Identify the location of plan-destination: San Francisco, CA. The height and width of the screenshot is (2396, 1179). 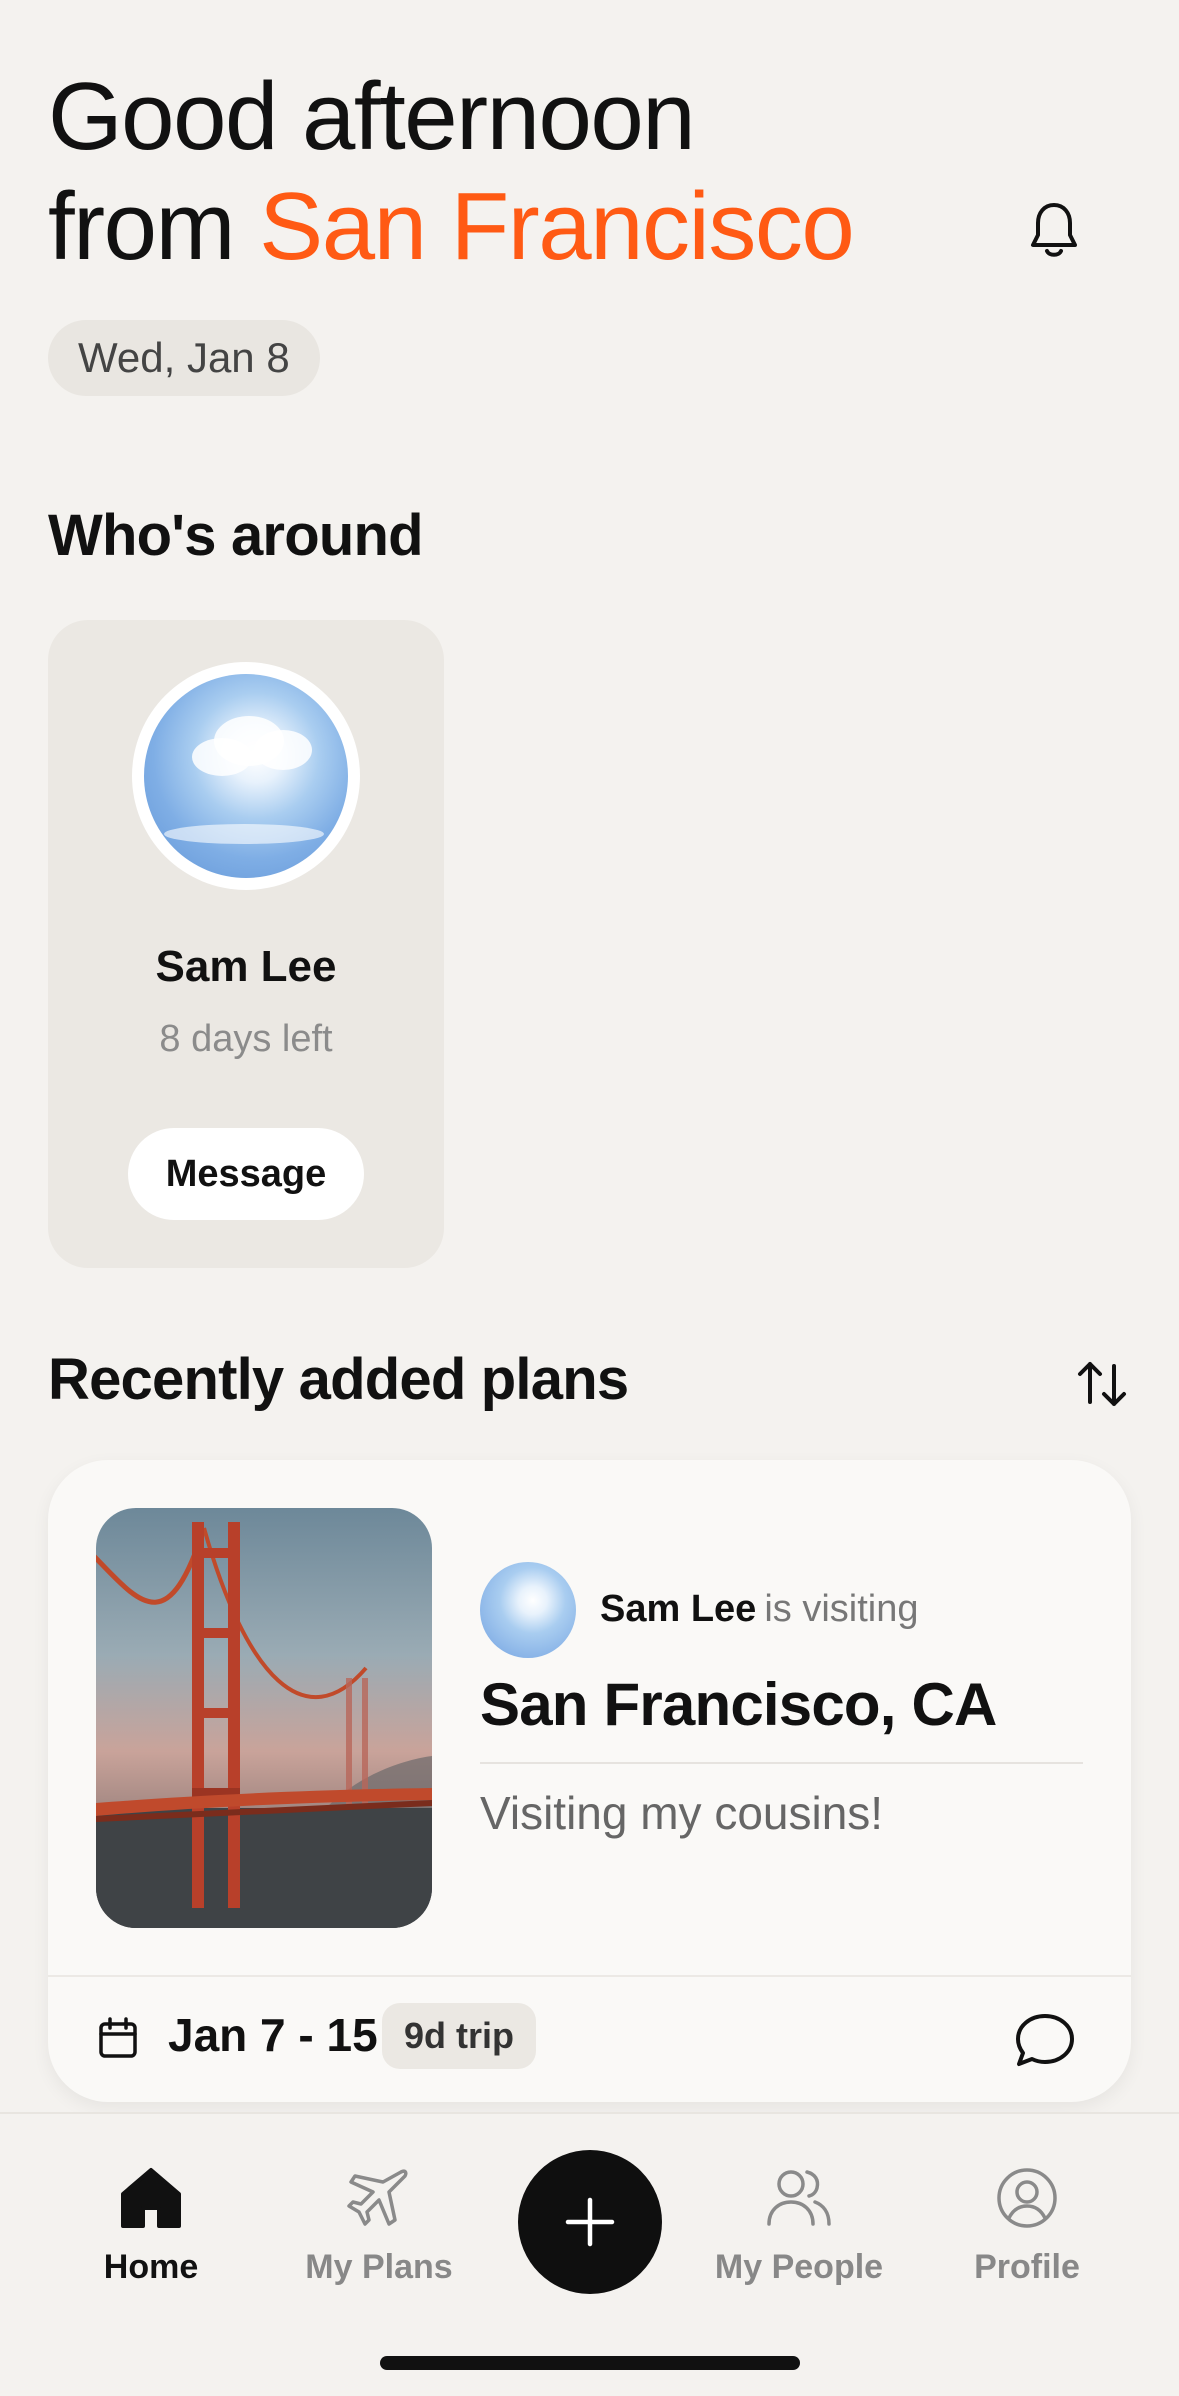
(738, 1704).